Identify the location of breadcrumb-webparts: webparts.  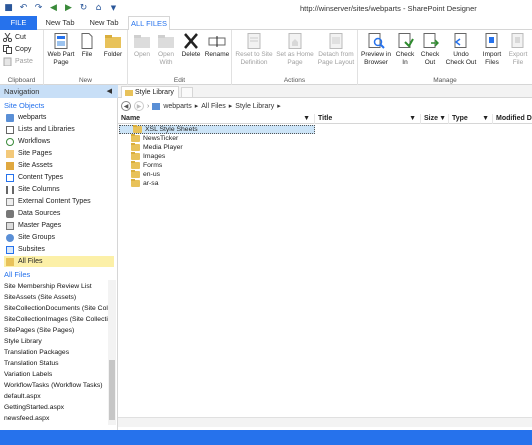
(177, 106).